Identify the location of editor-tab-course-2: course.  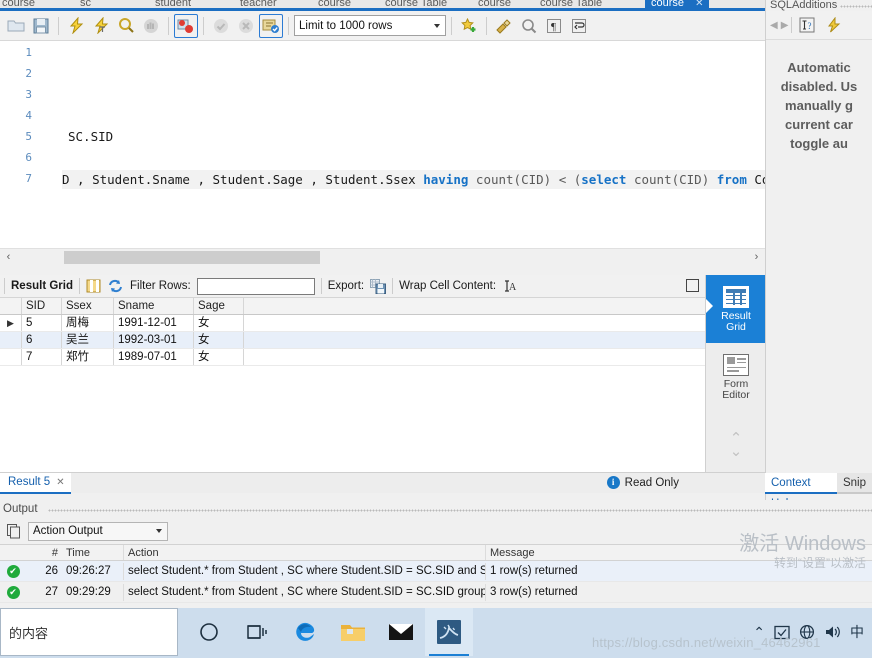
(335, 4).